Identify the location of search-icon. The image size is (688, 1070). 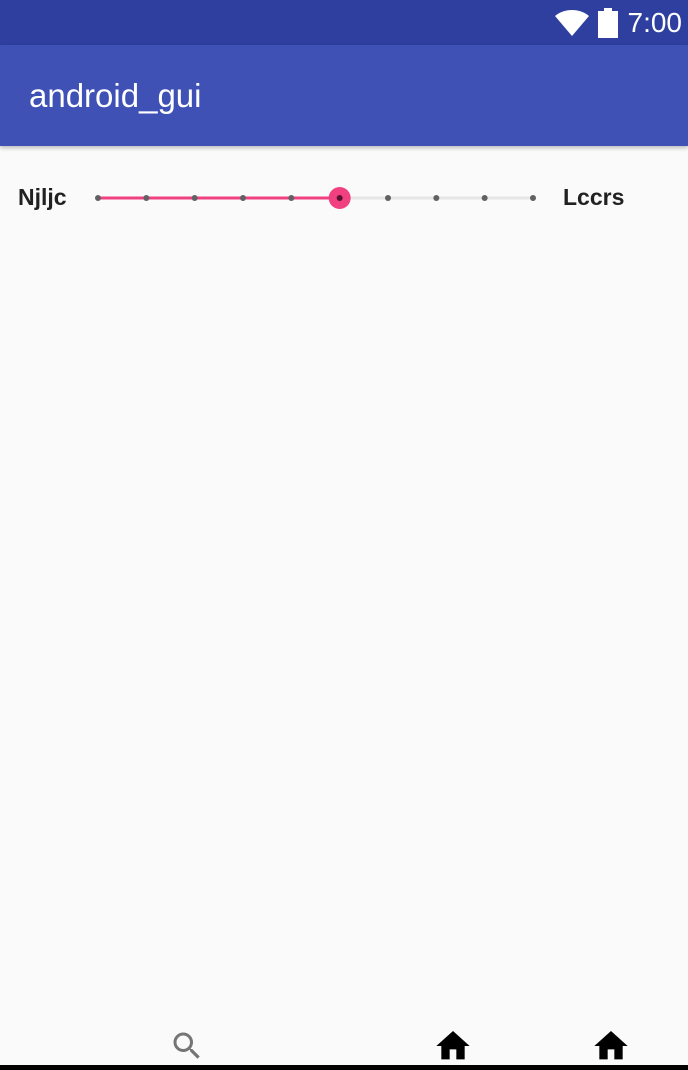
(186, 1045).